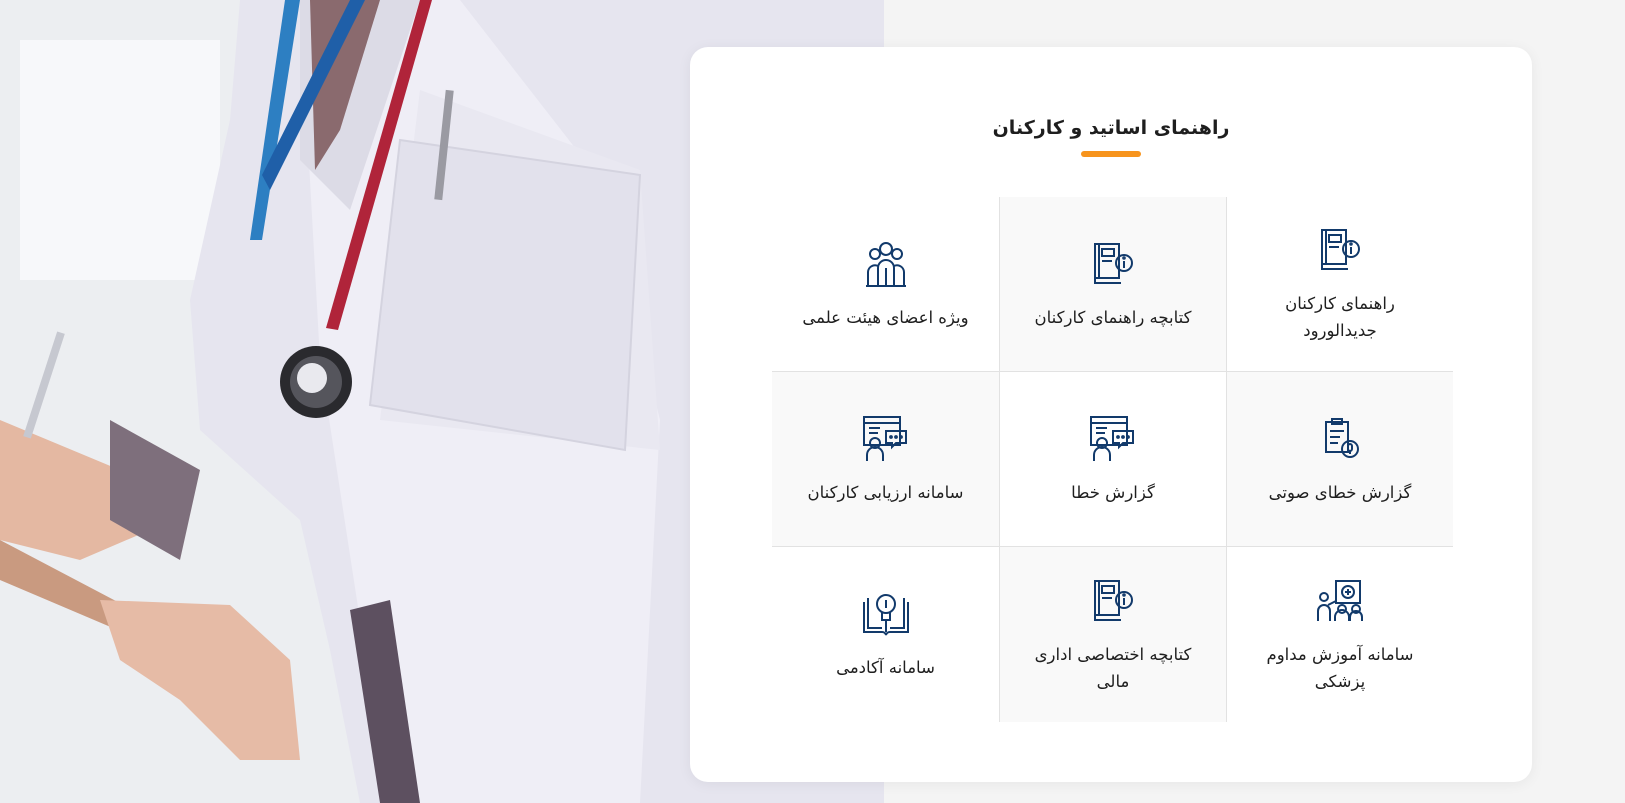 This screenshot has height=803, width=1625. I want to click on guide-item-academy: سامانه آکادمی, so click(885, 634).